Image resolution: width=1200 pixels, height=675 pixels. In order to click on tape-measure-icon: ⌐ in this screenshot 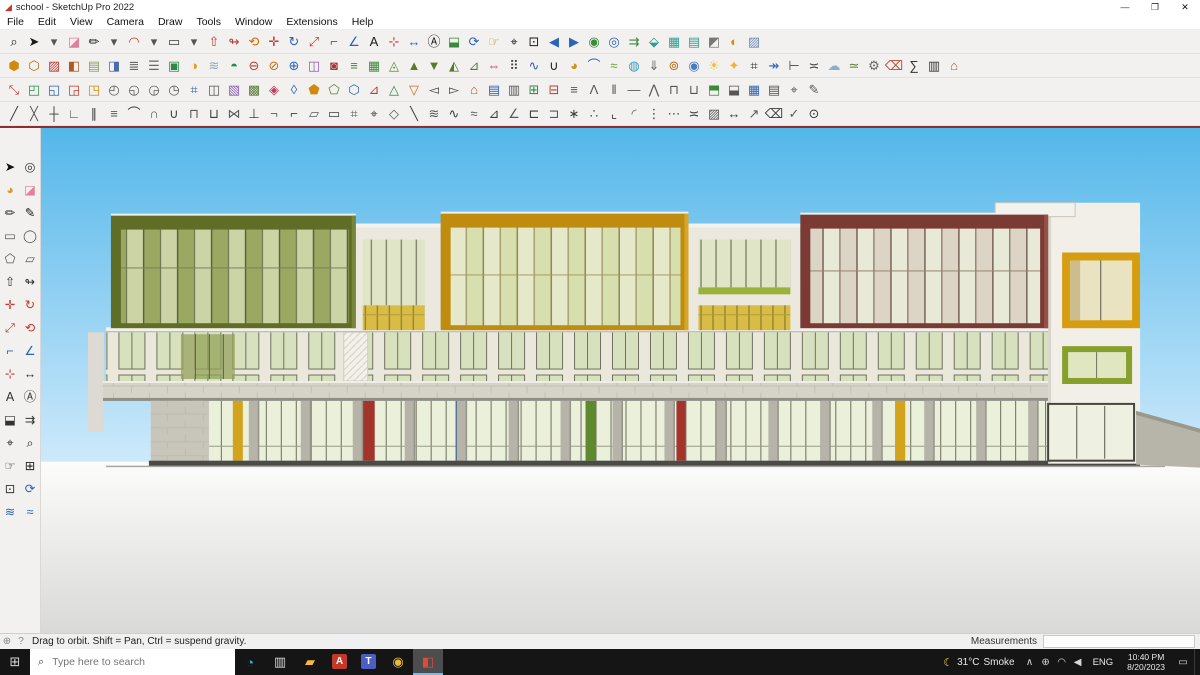, I will do `click(334, 42)`.